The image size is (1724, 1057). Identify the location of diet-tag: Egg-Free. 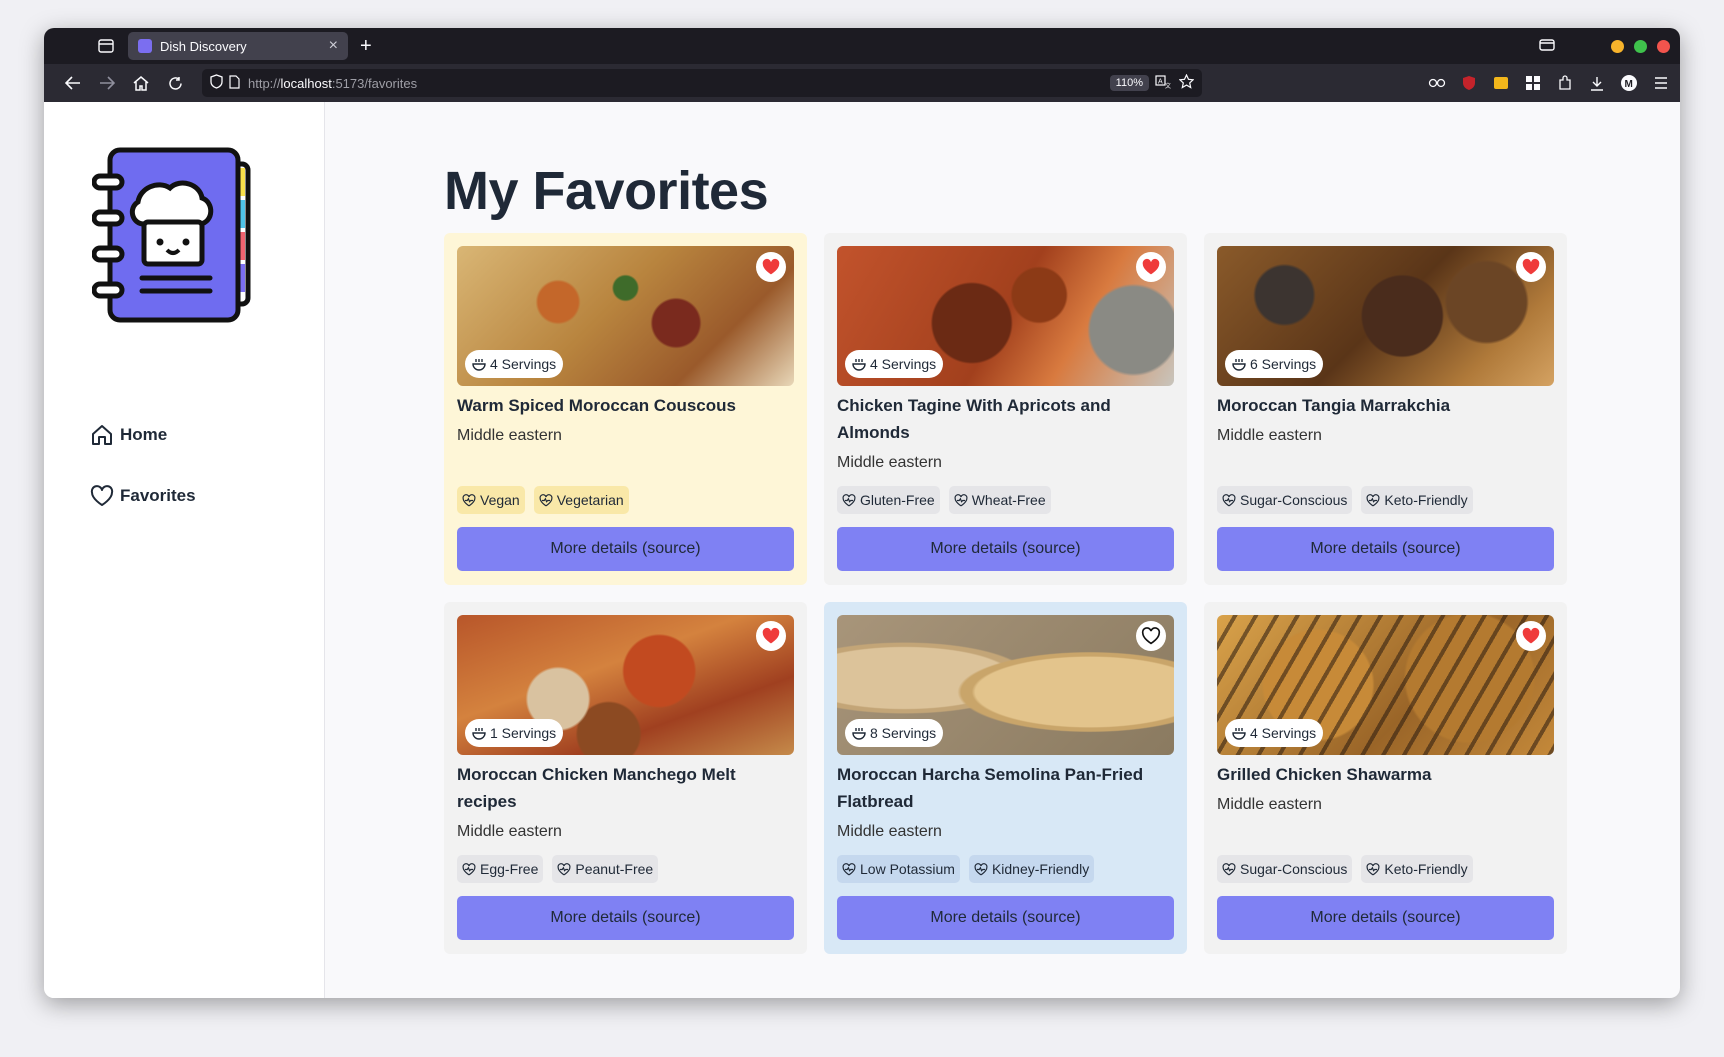
(500, 869).